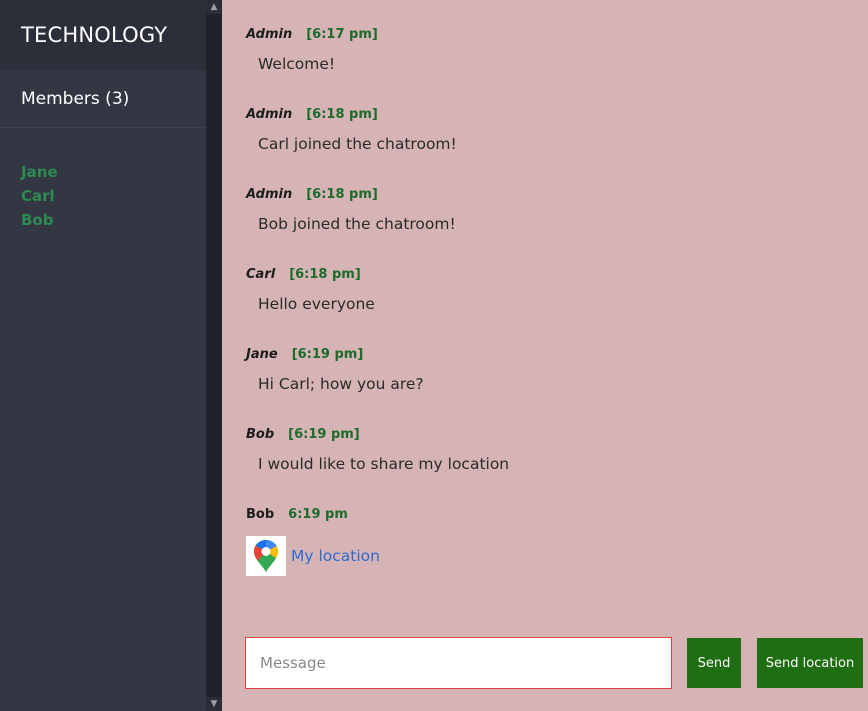 The height and width of the screenshot is (711, 868). Describe the element at coordinates (316, 304) in the screenshot. I see `message-text: Hello everyone` at that location.